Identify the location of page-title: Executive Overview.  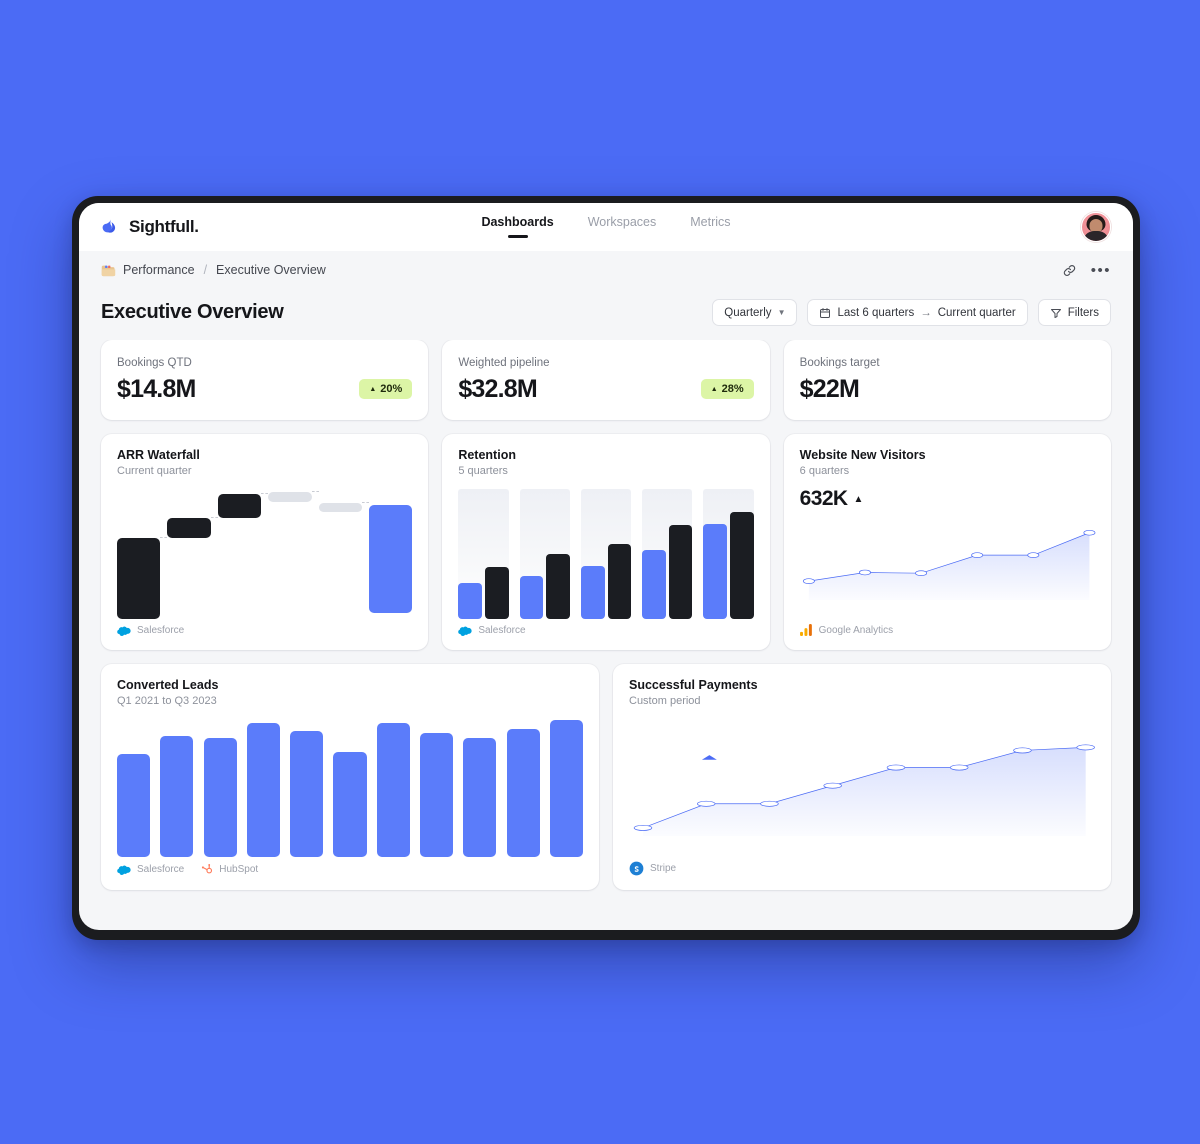
(192, 312).